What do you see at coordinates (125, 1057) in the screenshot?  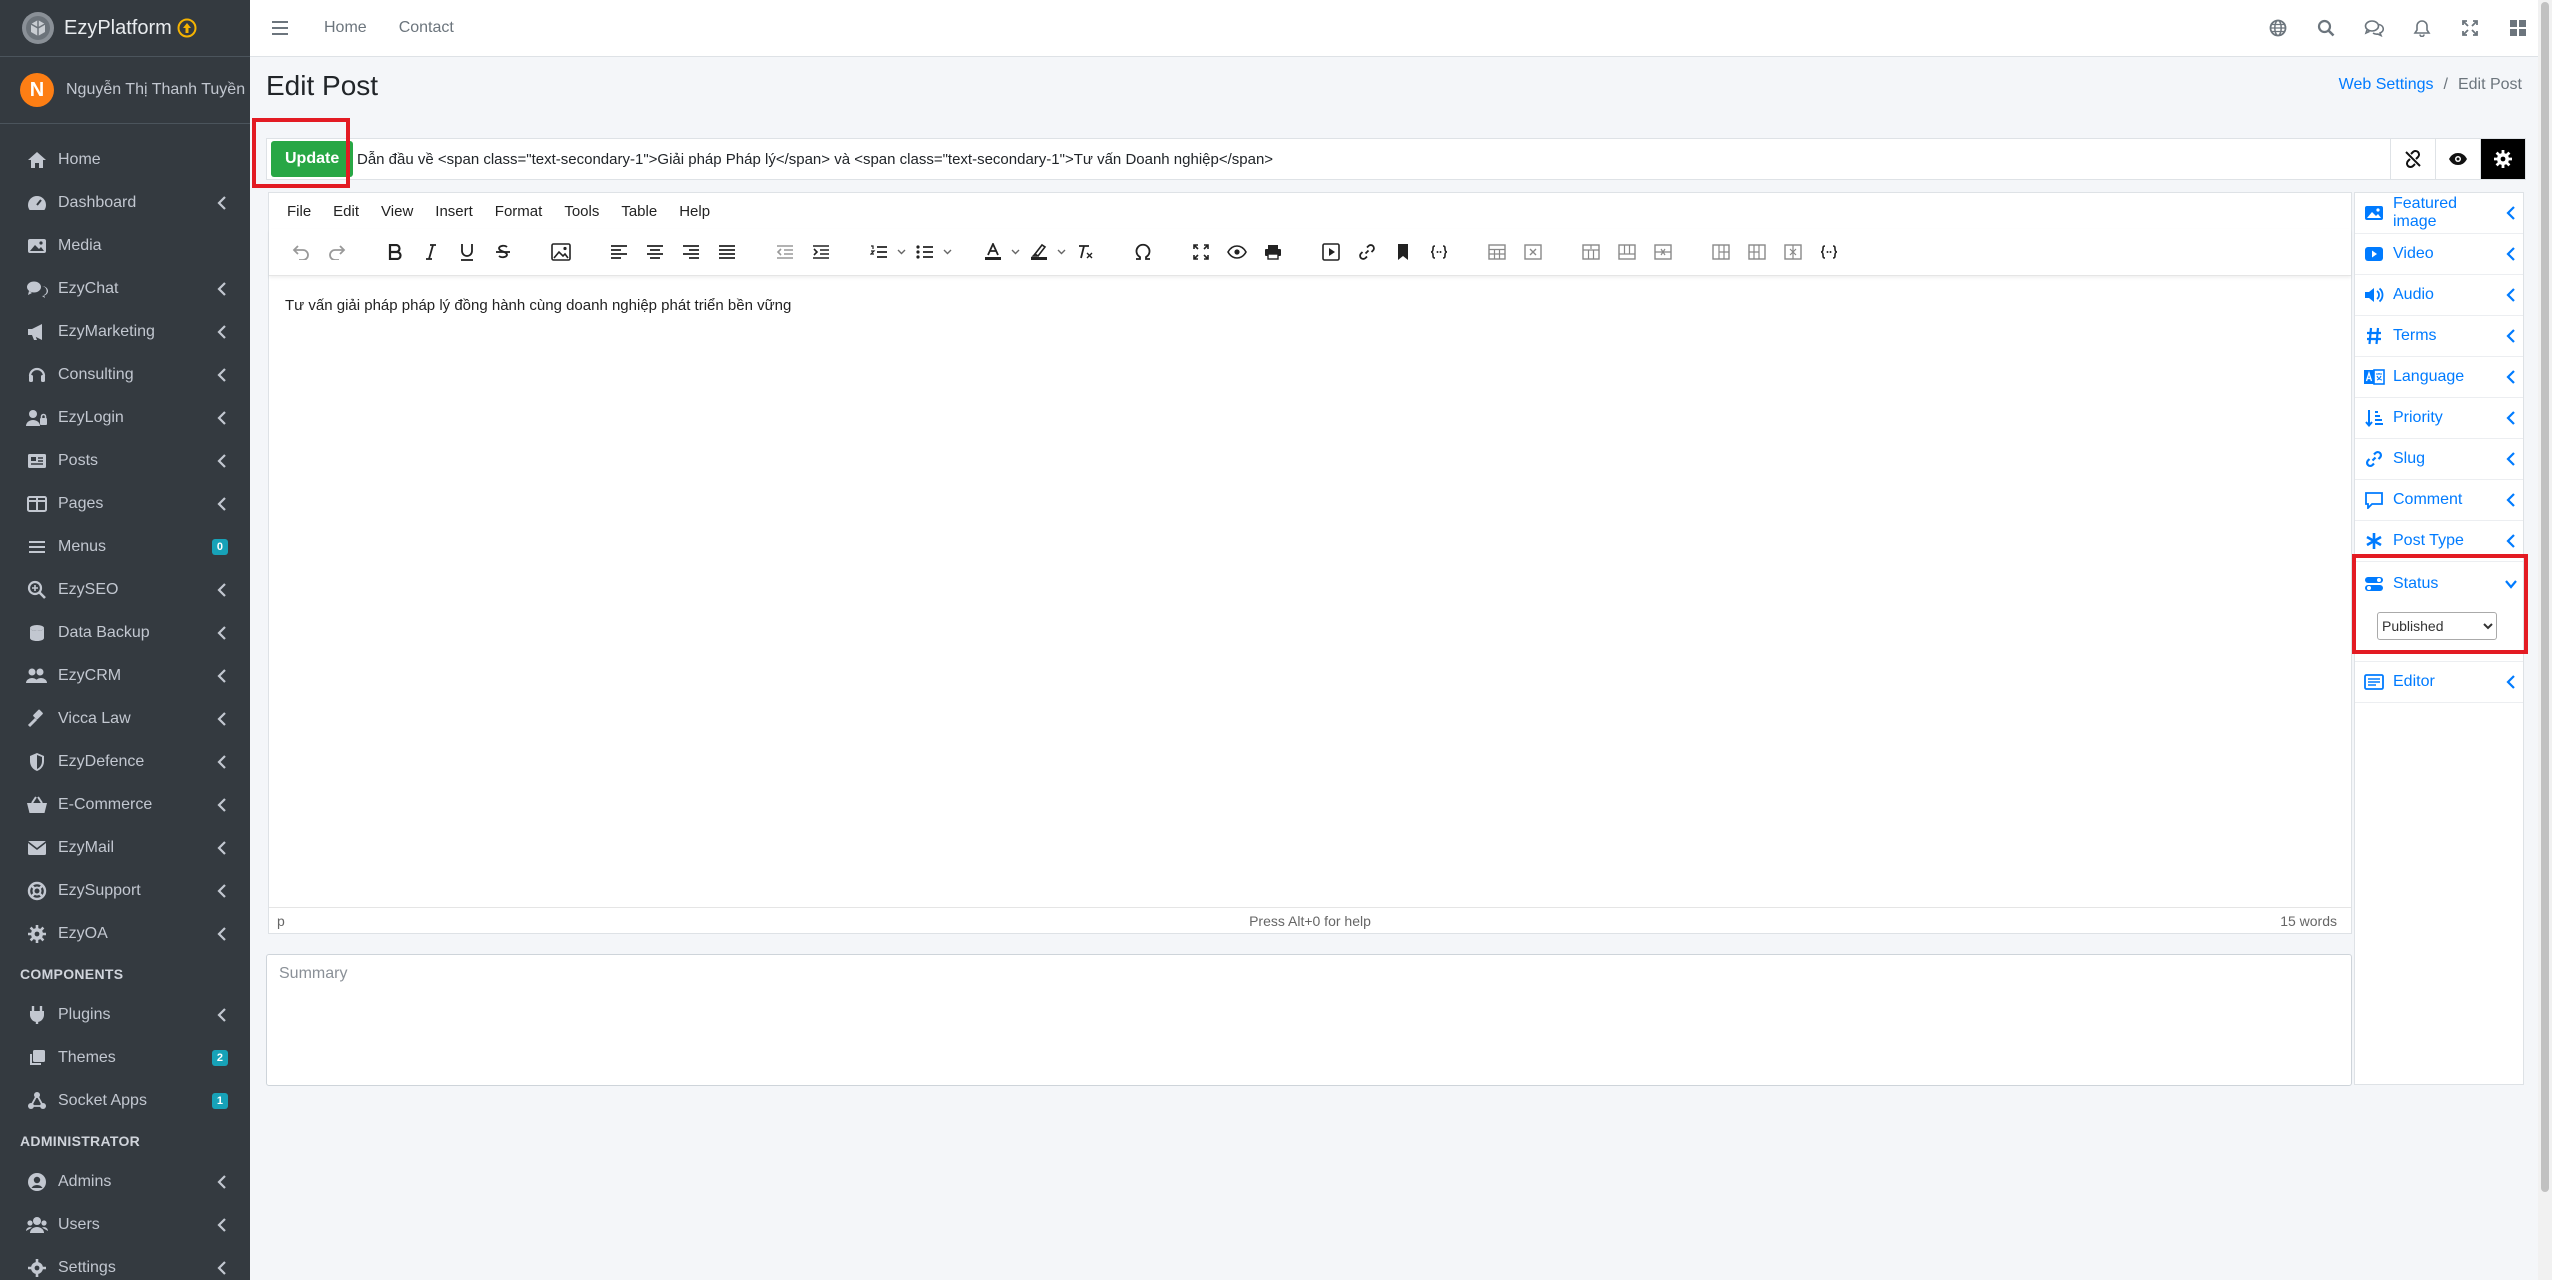 I see `sidebar-item-themes: Themes 2` at bounding box center [125, 1057].